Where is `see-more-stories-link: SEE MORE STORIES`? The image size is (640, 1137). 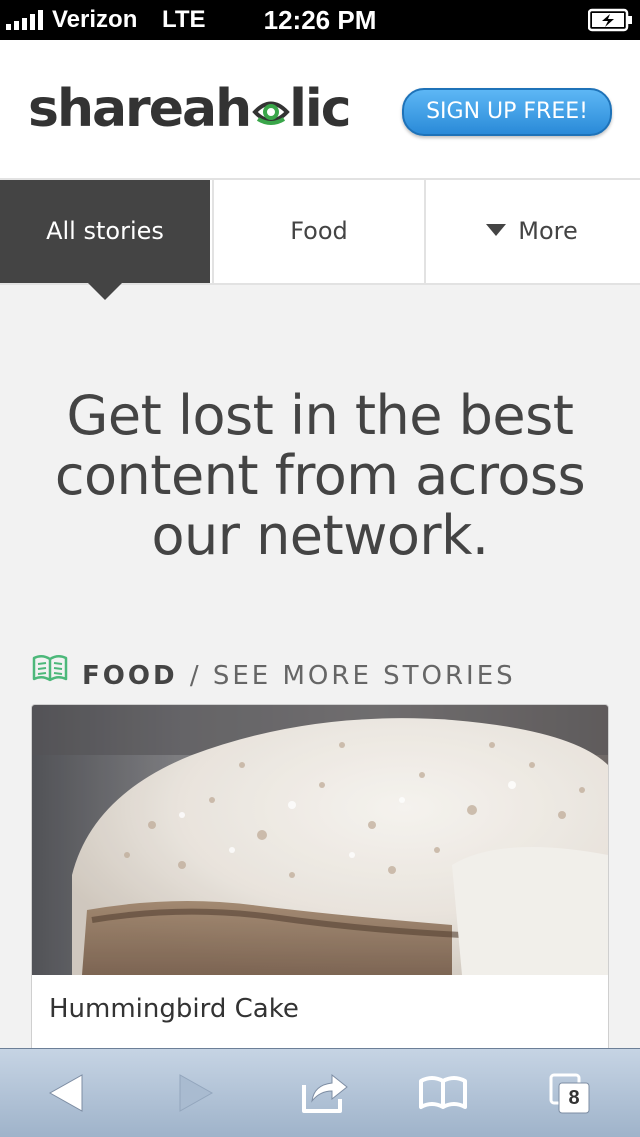
see-more-stories-link: SEE MORE STORIES is located at coordinates (364, 676).